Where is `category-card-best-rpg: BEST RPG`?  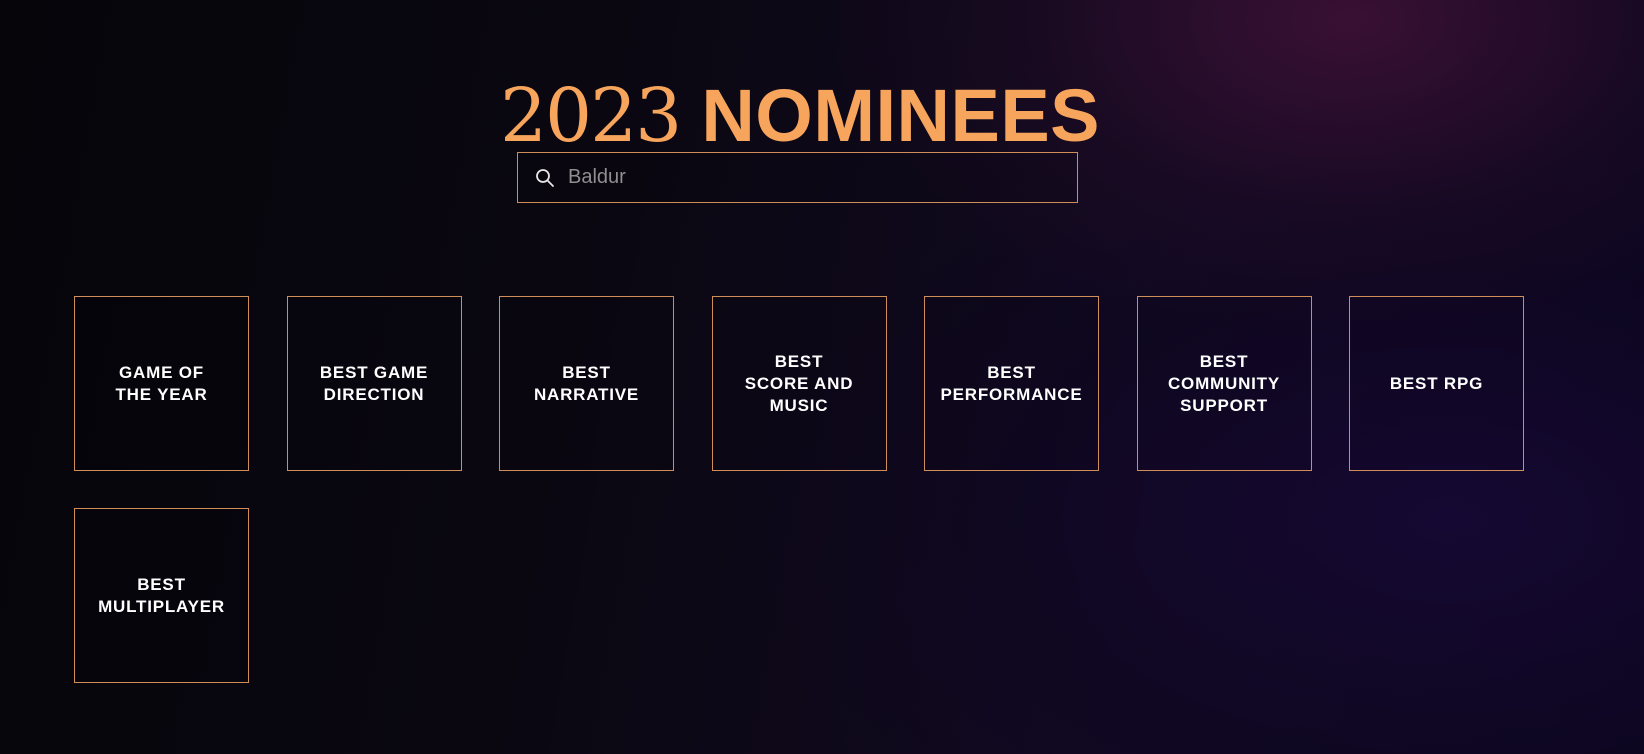 category-card-best-rpg: BEST RPG is located at coordinates (1436, 383).